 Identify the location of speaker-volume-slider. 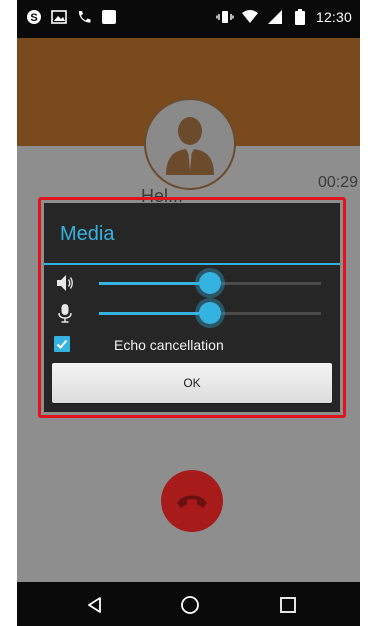
(210, 283).